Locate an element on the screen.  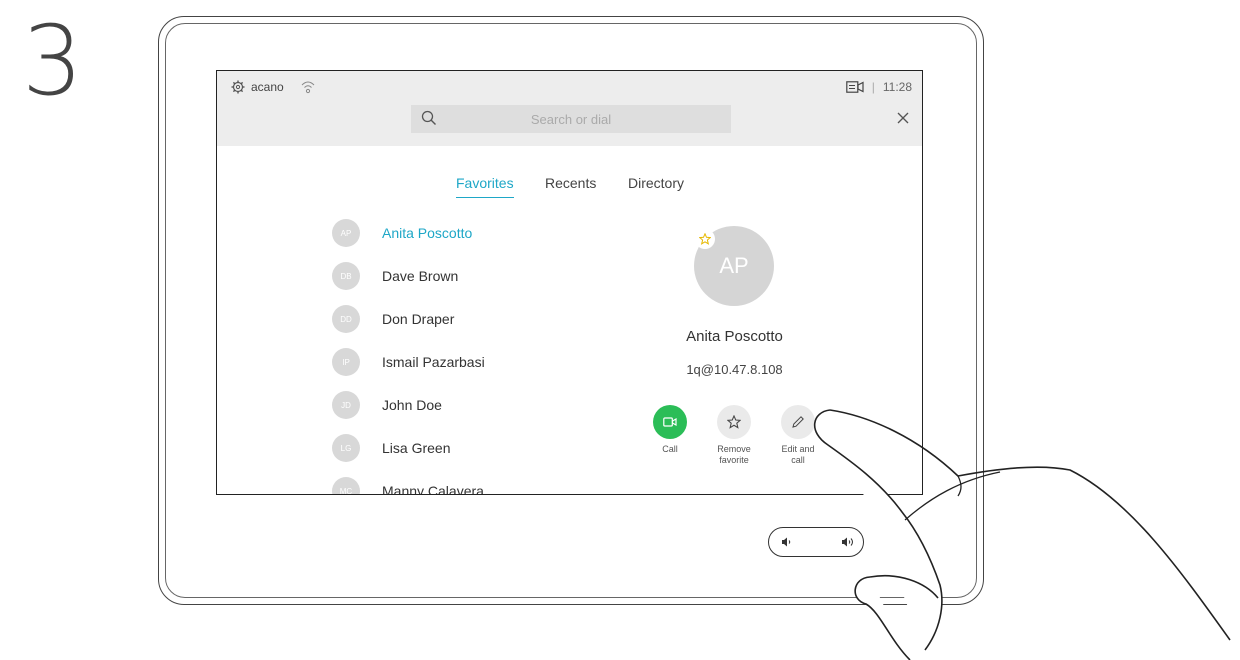
avatar: DD is located at coordinates (346, 319).